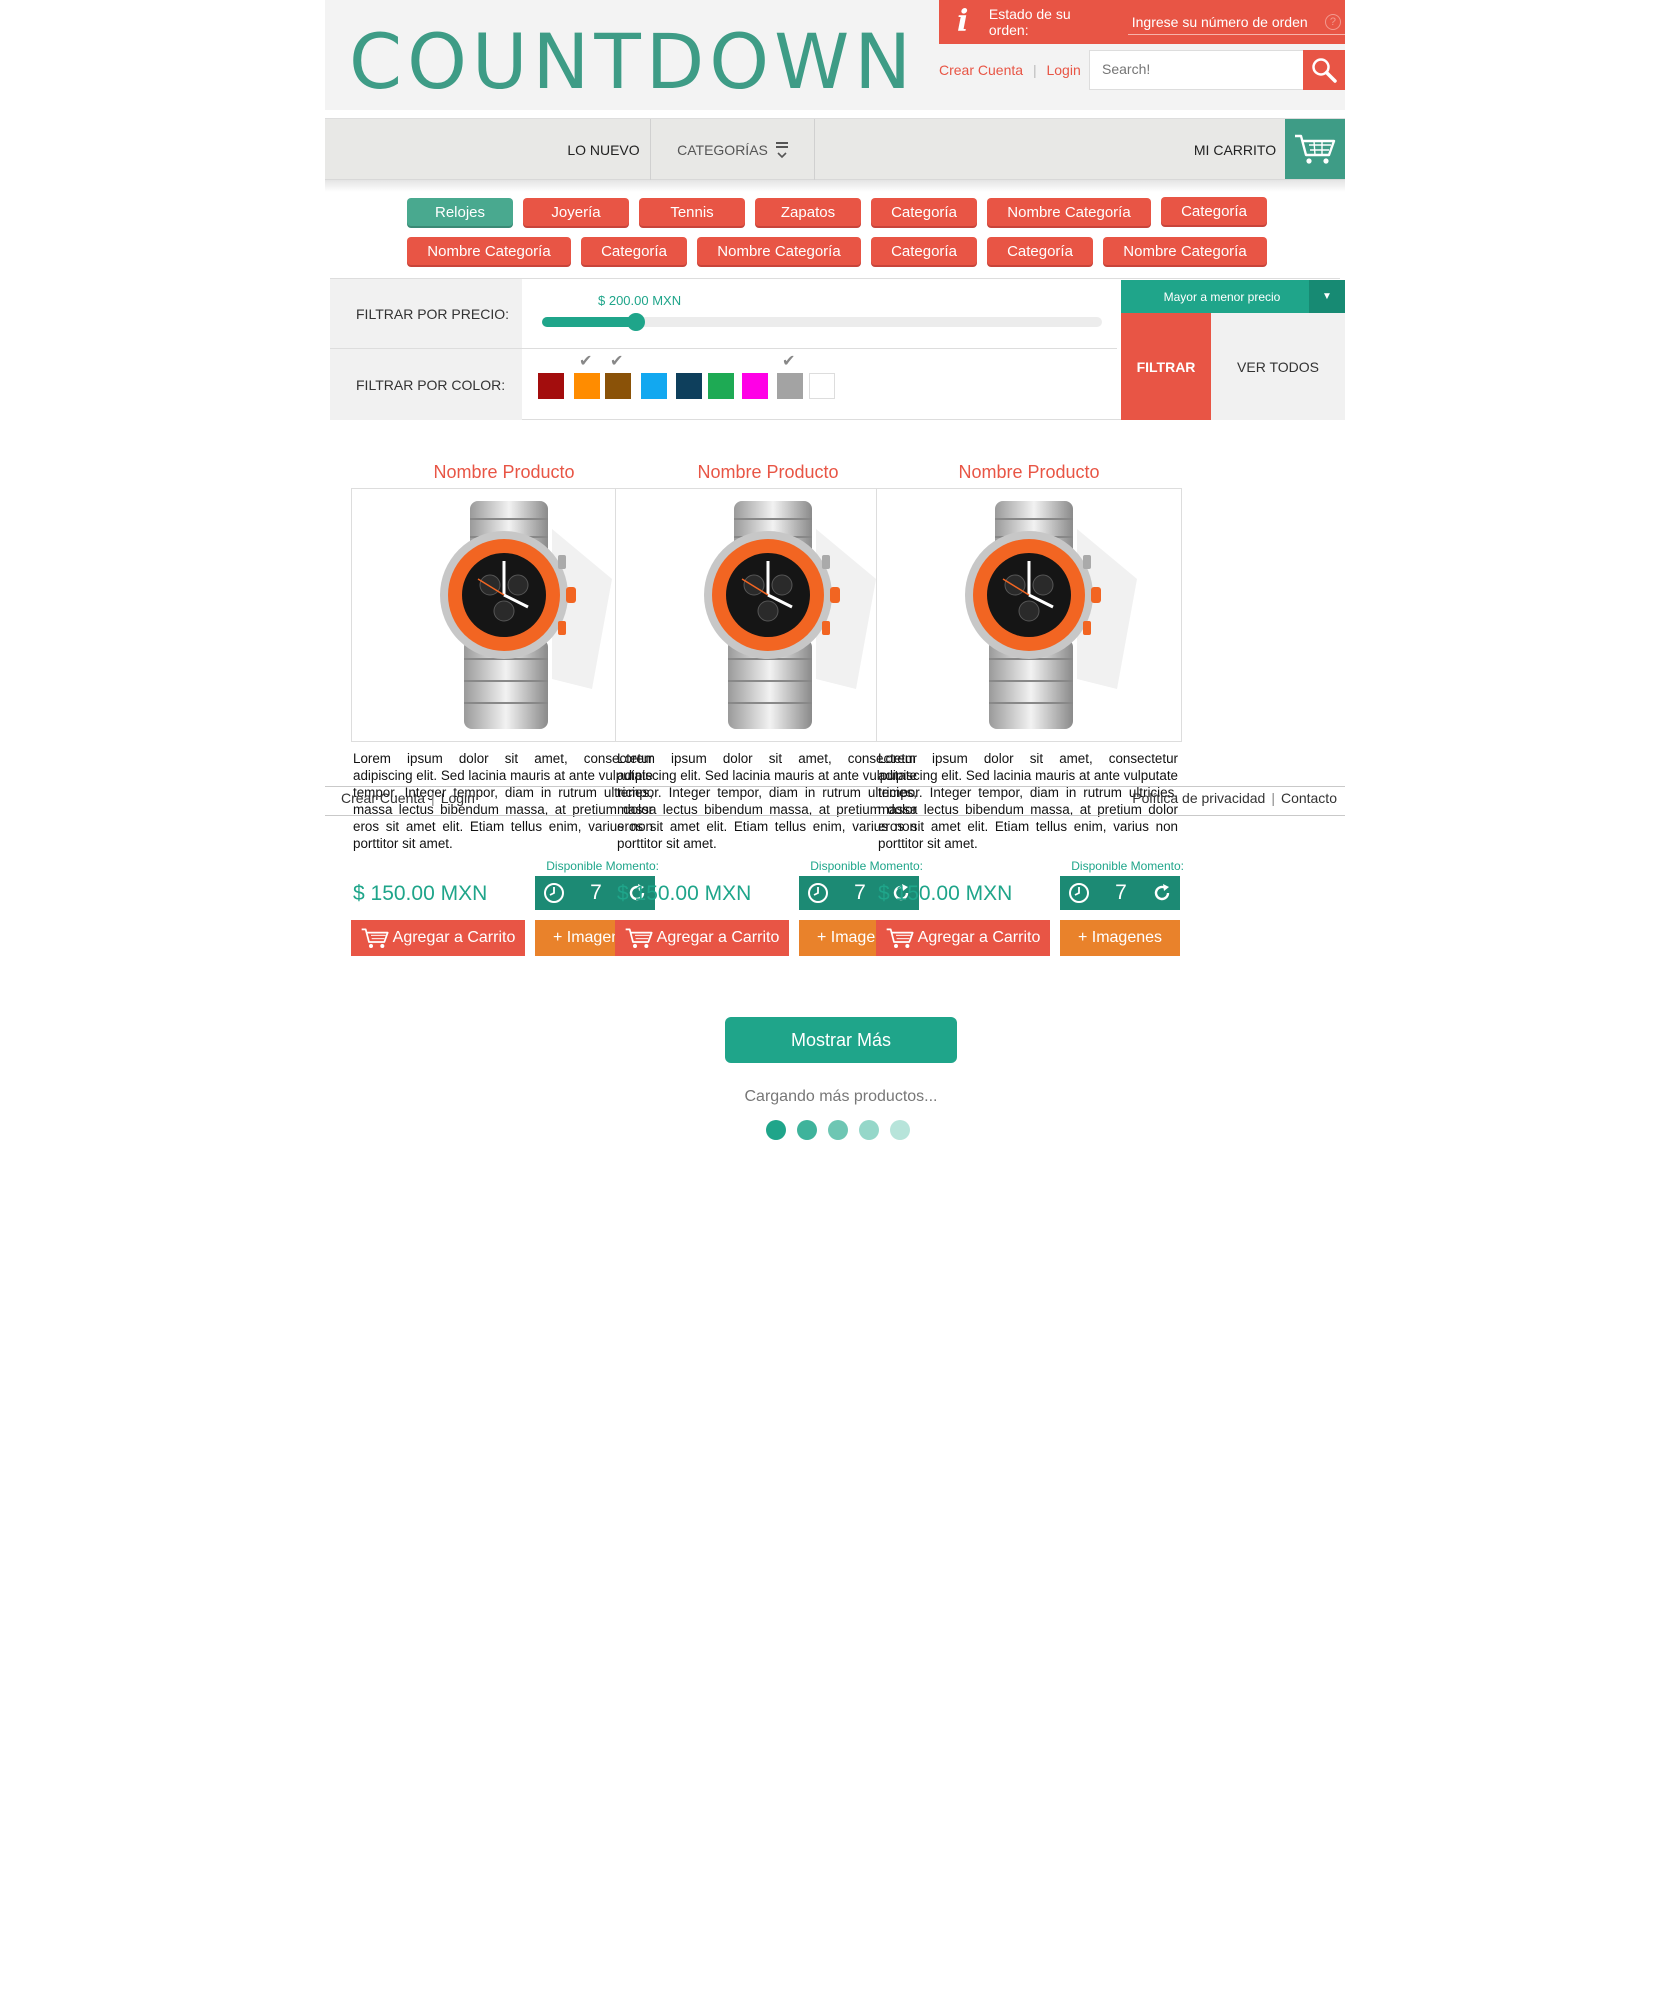  Describe the element at coordinates (383, 798) in the screenshot. I see `footer-create-account-link: Crear Cuenta` at that location.